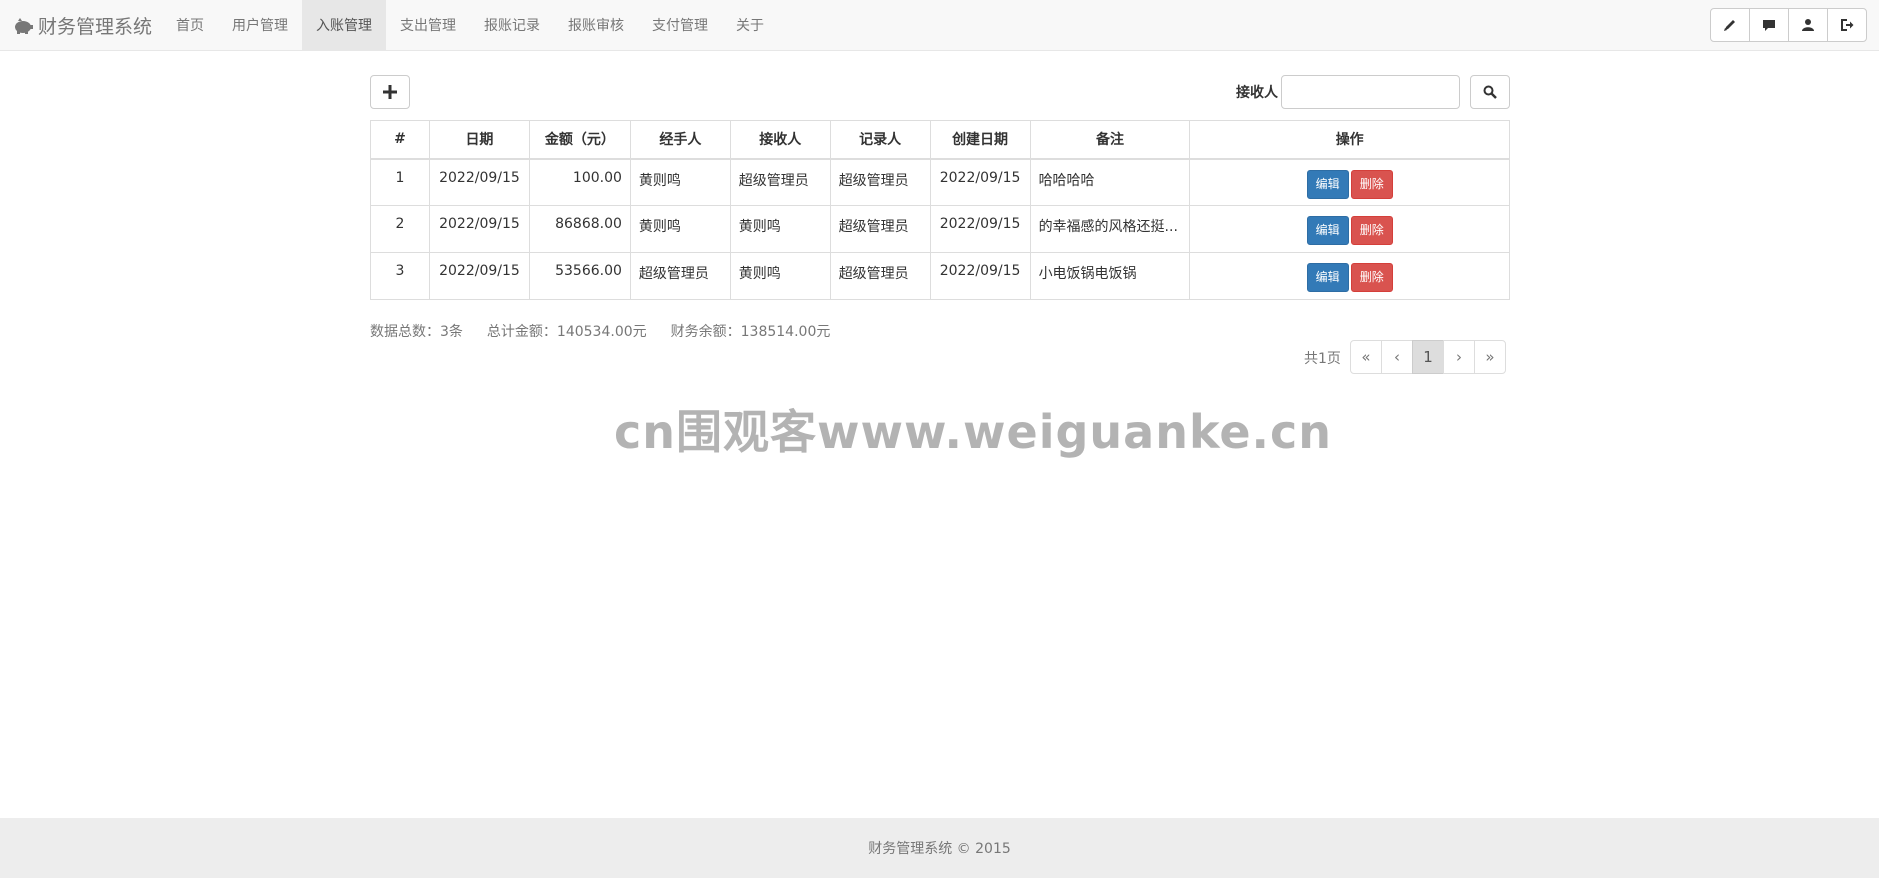 The height and width of the screenshot is (878, 1879). Describe the element at coordinates (566, 332) in the screenshot. I see `total-amount: 总计金额：140534.00元` at that location.